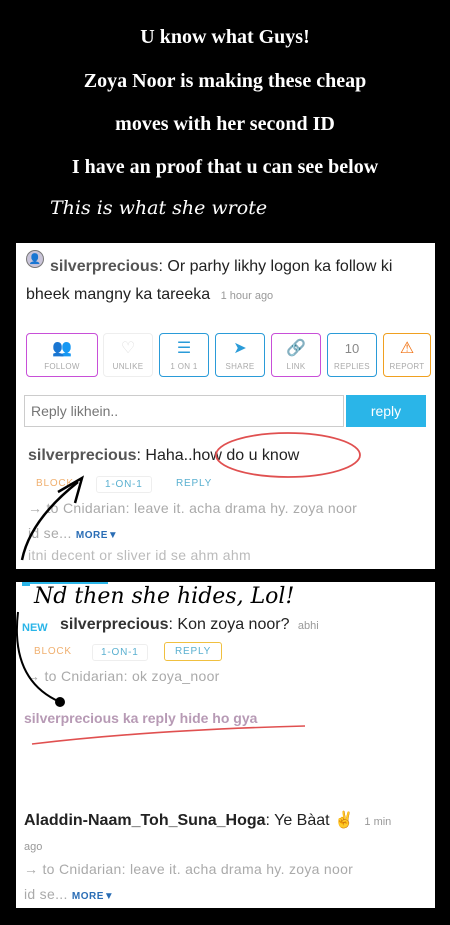 This screenshot has height=925, width=450. Describe the element at coordinates (55, 483) in the screenshot. I see `block-chip-1: BLOCK` at that location.